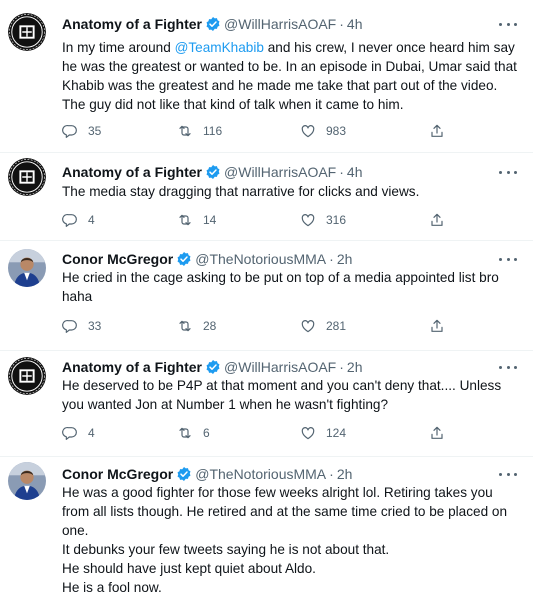  What do you see at coordinates (262, 131) in the screenshot?
I see `tweet-actions: 35 116 983` at bounding box center [262, 131].